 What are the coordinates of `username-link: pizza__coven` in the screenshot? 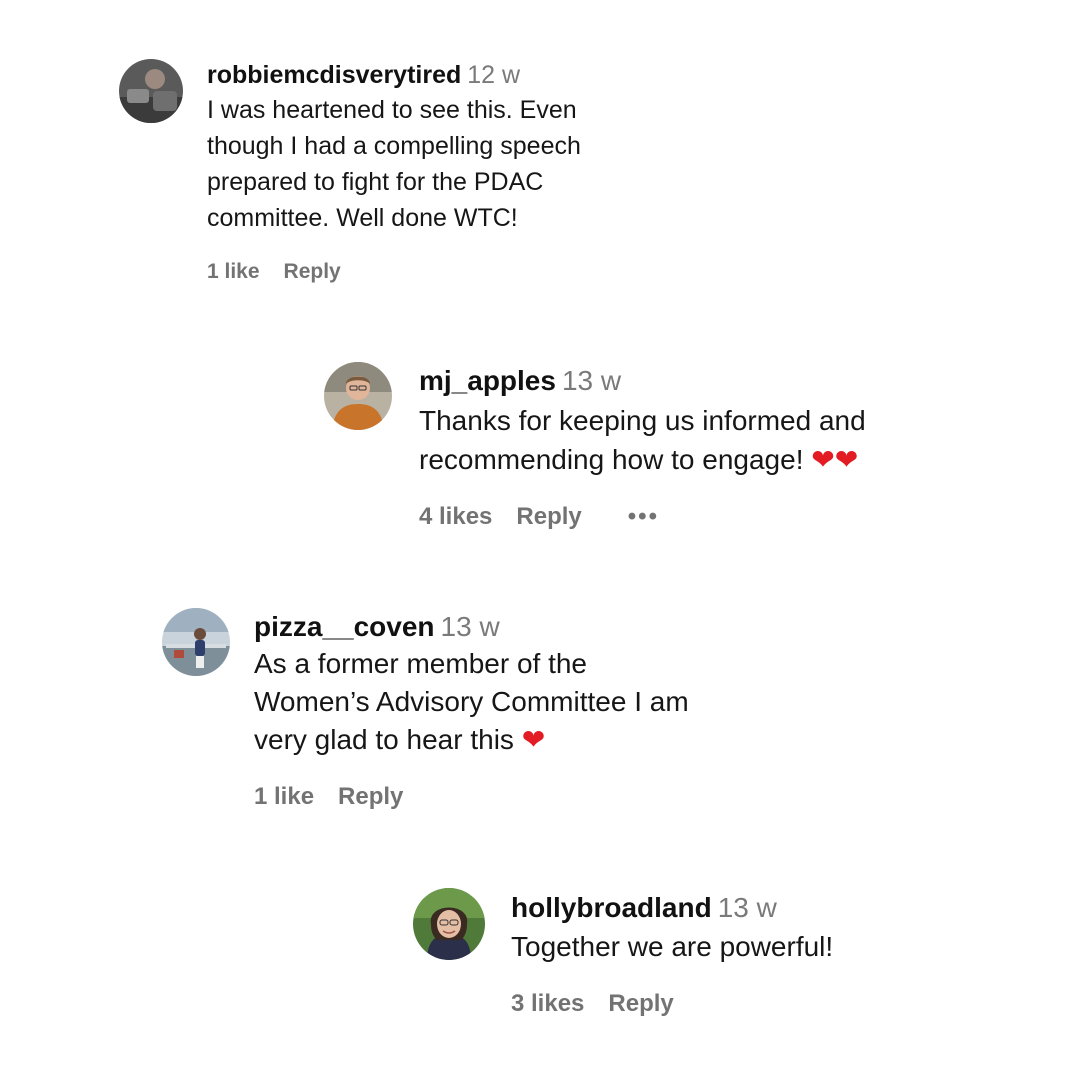 It's located at (344, 626).